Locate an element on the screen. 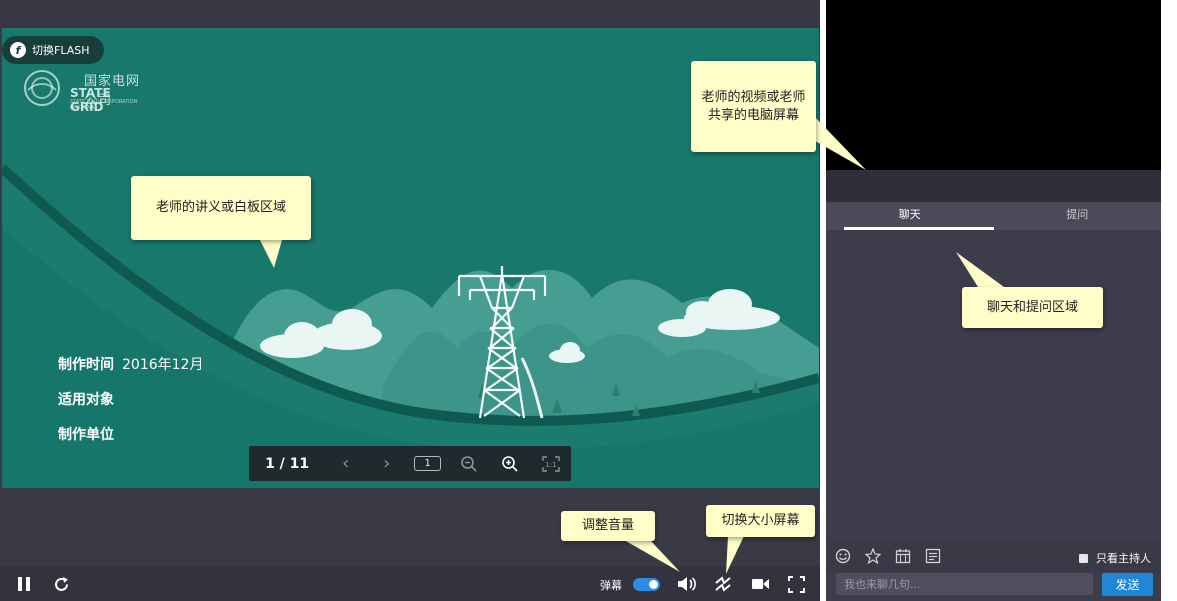  flash-icon: f is located at coordinates (18, 50).